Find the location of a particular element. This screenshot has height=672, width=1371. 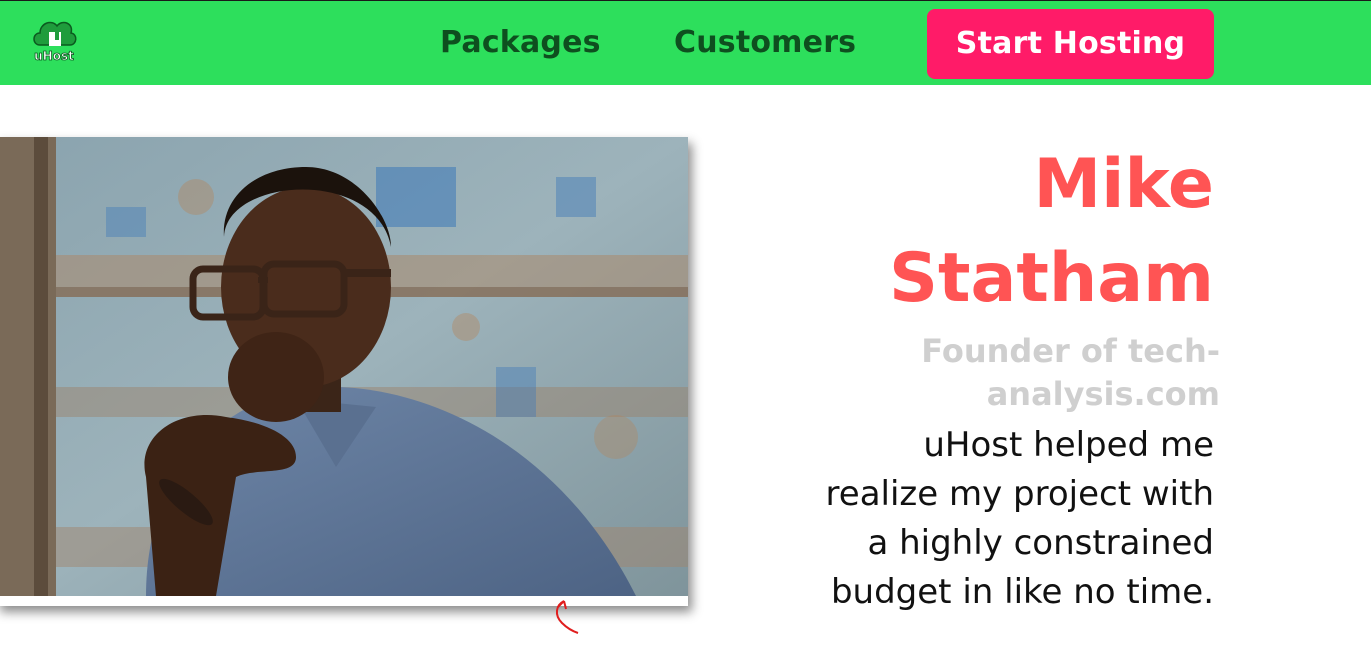

quote-line-2: realize my project with is located at coordinates (1019, 494).